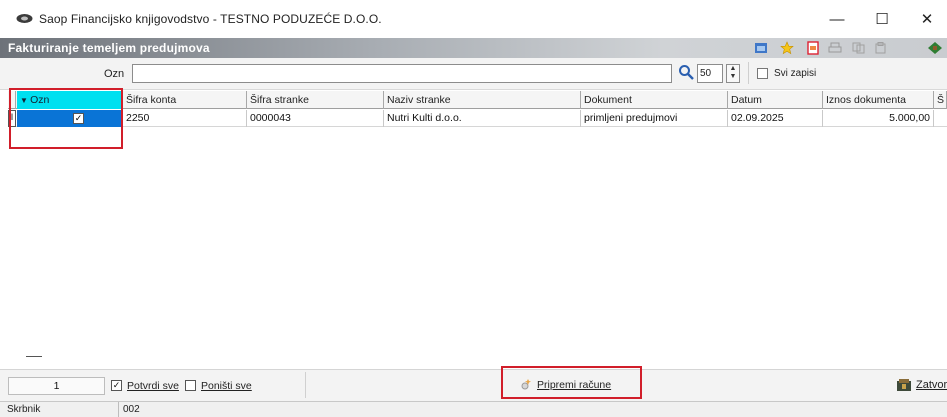  What do you see at coordinates (931, 385) in the screenshot?
I see `close-form-label: Zatvori` at bounding box center [931, 385].